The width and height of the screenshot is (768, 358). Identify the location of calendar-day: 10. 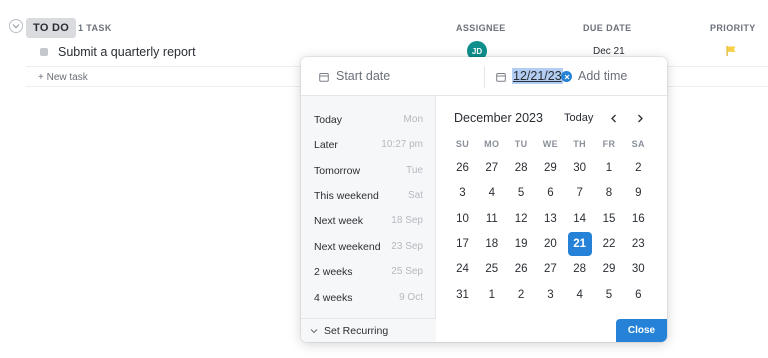
(463, 219).